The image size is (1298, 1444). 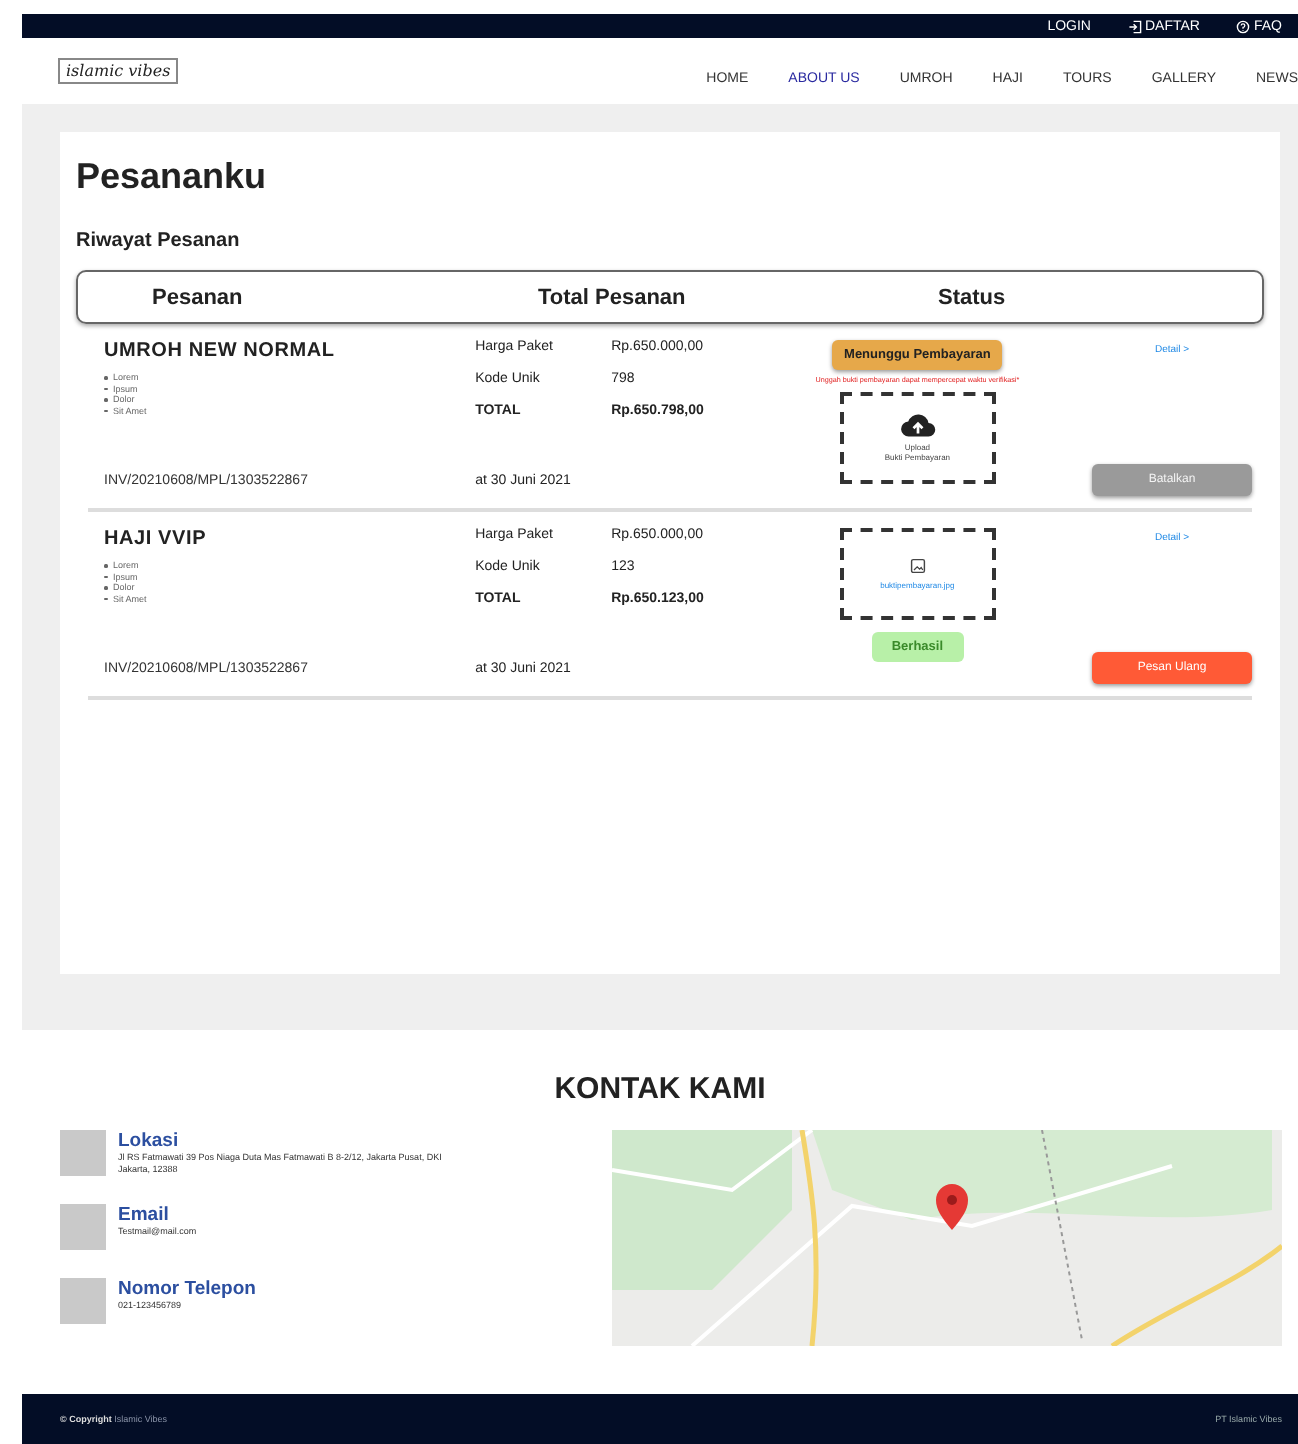 What do you see at coordinates (118, 71) in the screenshot?
I see `logo: islamic vibes` at bounding box center [118, 71].